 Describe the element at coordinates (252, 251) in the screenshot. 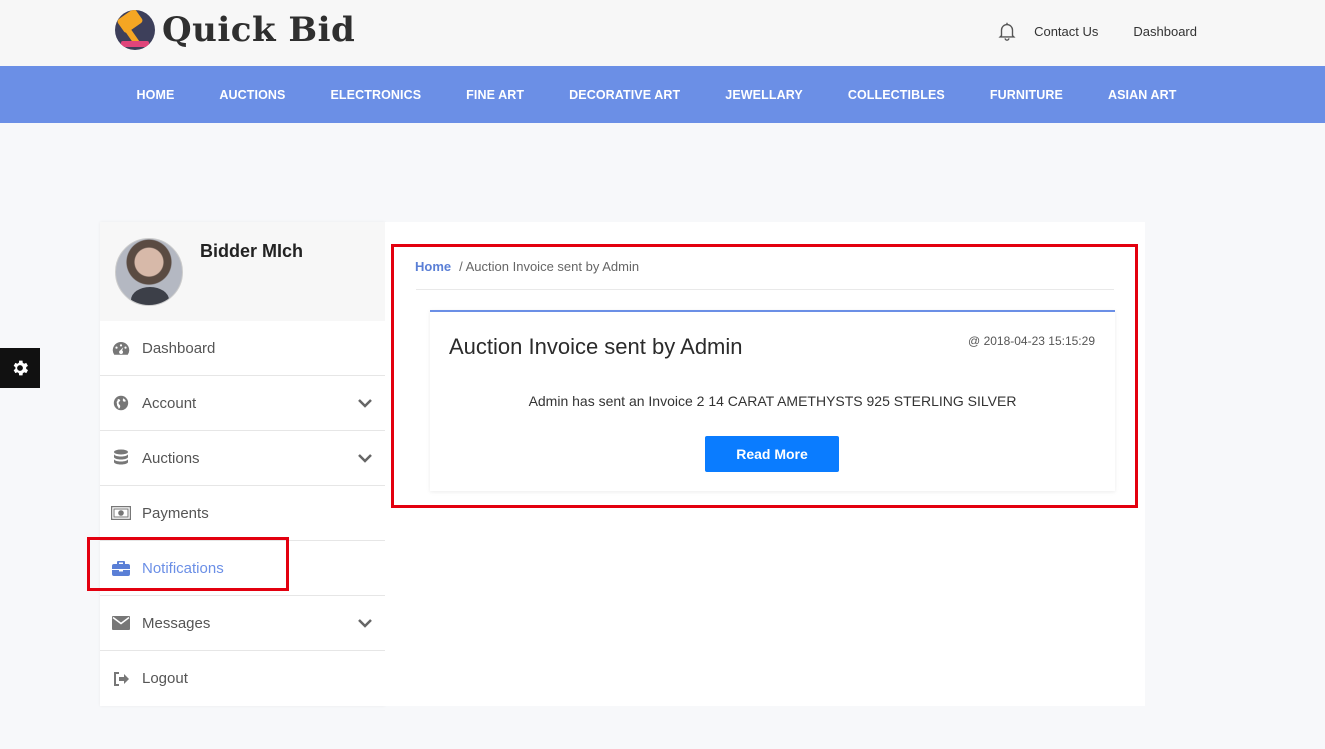

I see `username: Bidder MIch` at that location.